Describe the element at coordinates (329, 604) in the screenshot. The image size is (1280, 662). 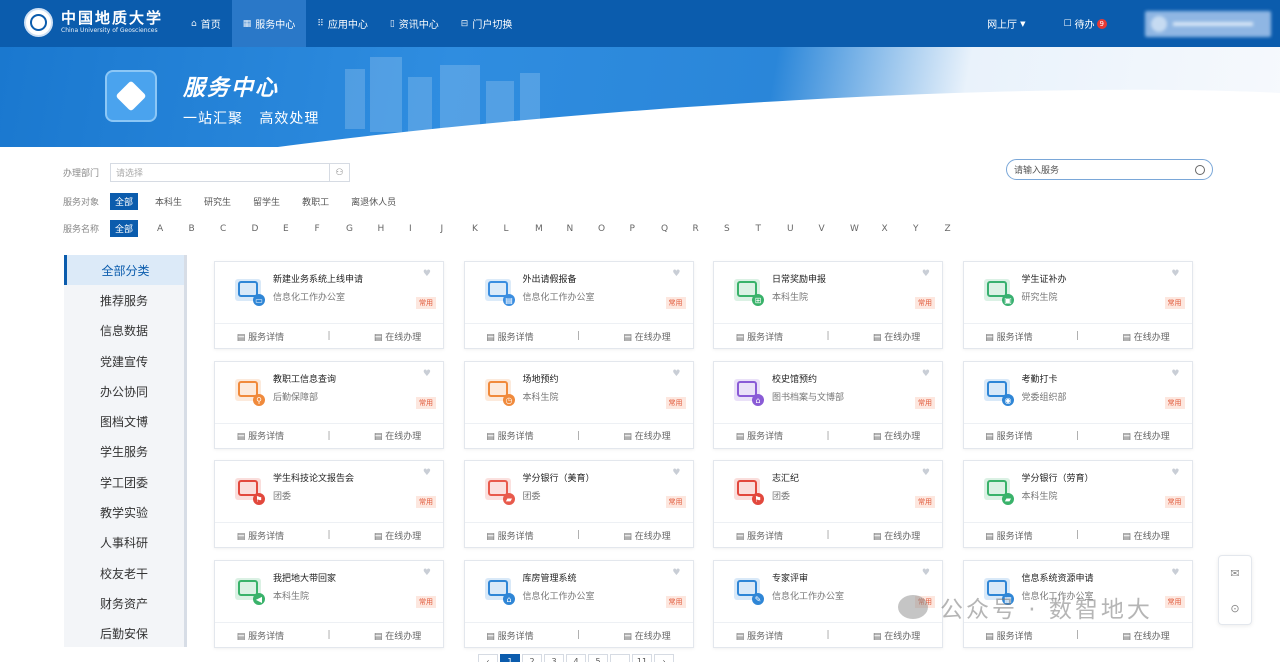
I see `service-card: ◀ 我把地大带回家 本科生院 ♥ 常用 ▤ 服务详情 | ▤ 在线办理` at that location.